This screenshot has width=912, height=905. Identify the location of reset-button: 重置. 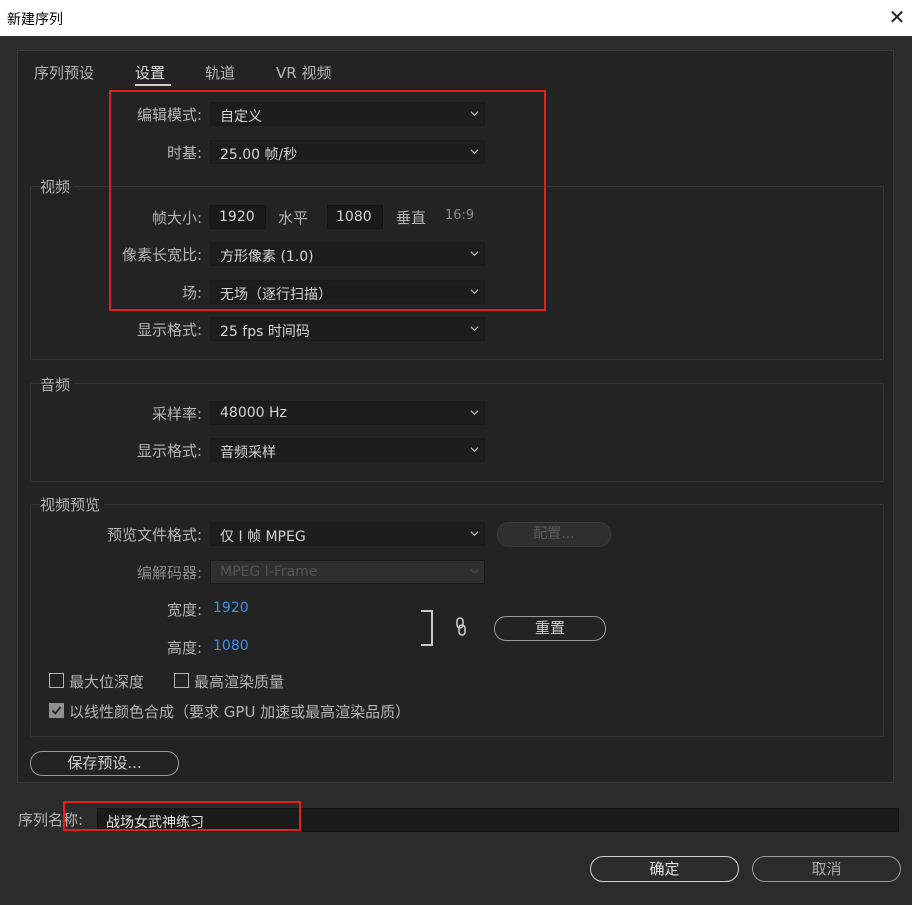
(550, 628).